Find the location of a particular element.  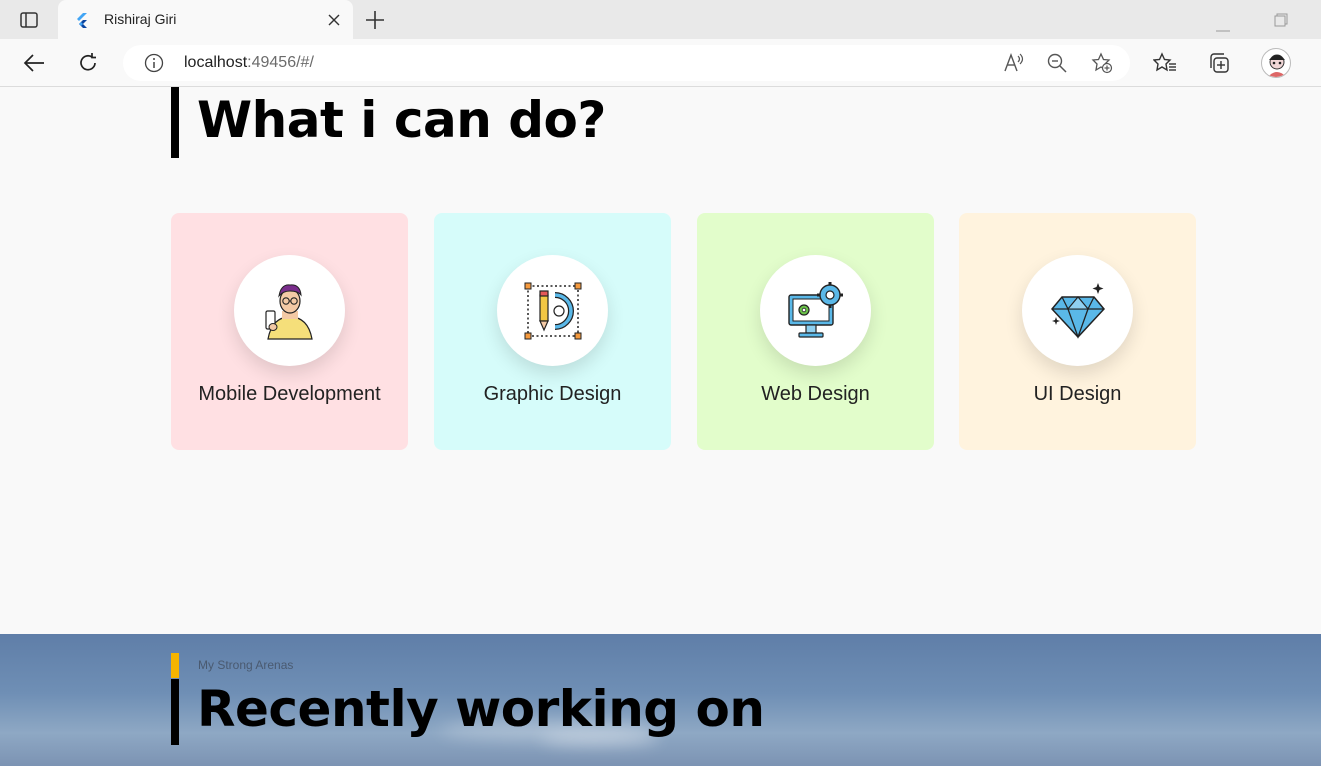

service-label: Web Design is located at coordinates (815, 394).